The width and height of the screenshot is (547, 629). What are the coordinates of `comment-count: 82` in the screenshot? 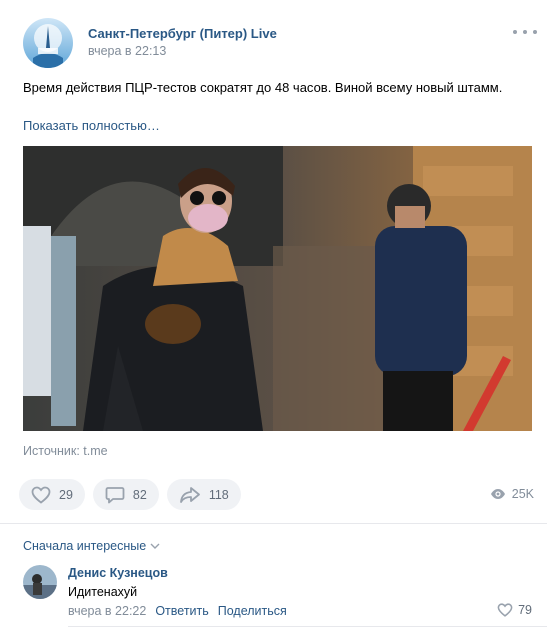 It's located at (139, 494).